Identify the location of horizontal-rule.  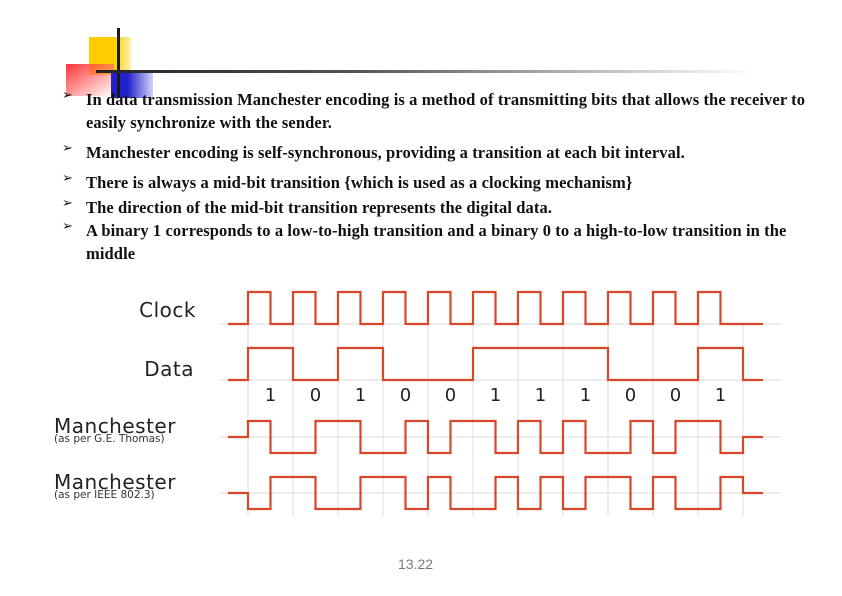
(426, 71).